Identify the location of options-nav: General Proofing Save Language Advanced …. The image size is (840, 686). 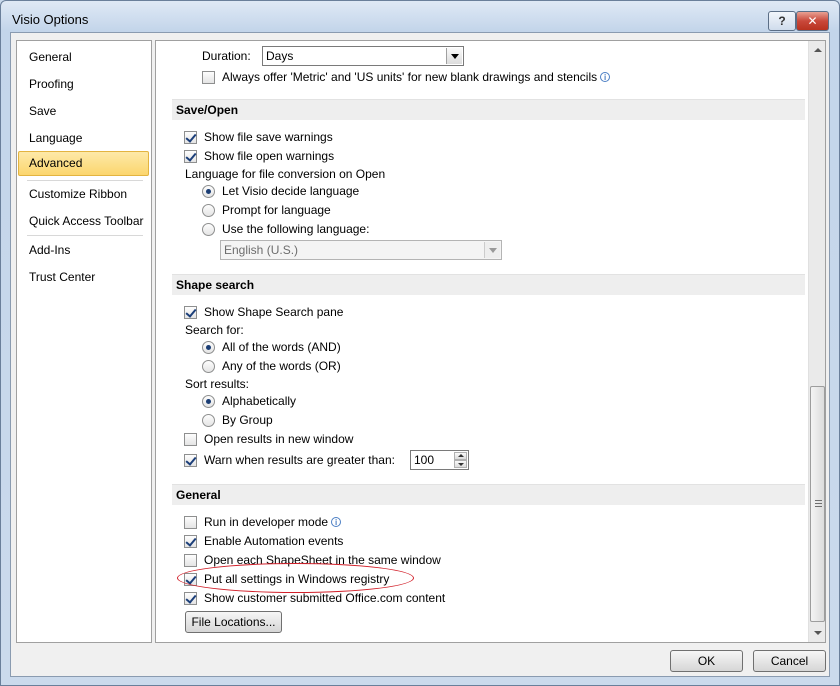
(84, 341).